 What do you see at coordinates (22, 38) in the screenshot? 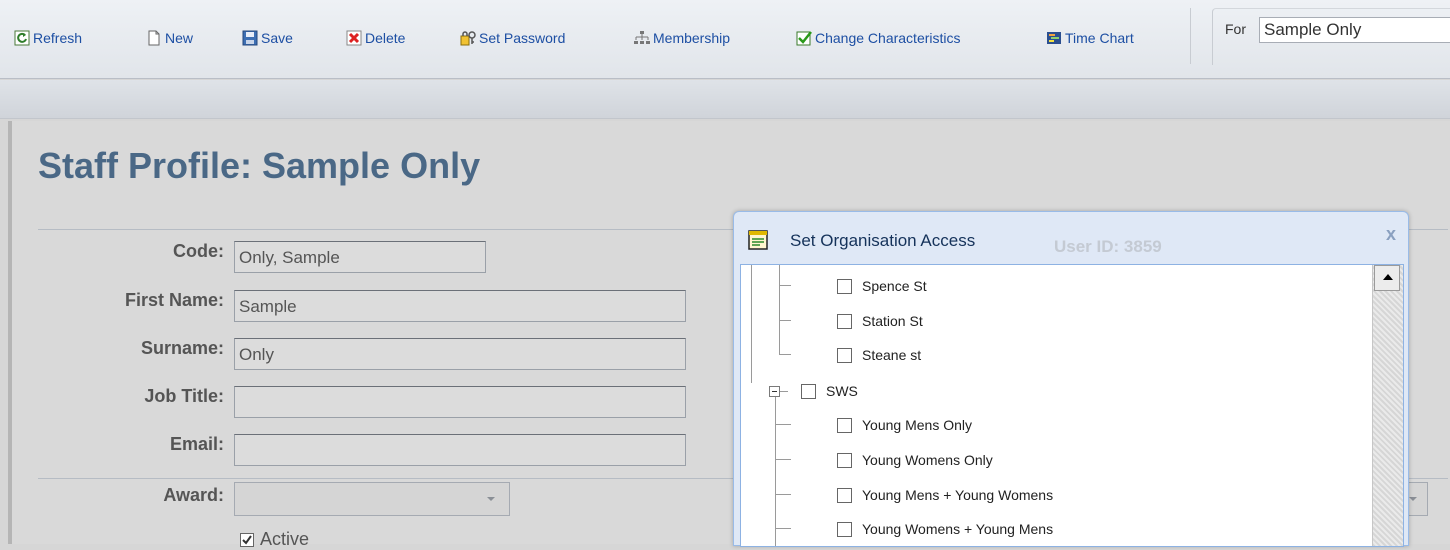
I see `refresh-icon` at bounding box center [22, 38].